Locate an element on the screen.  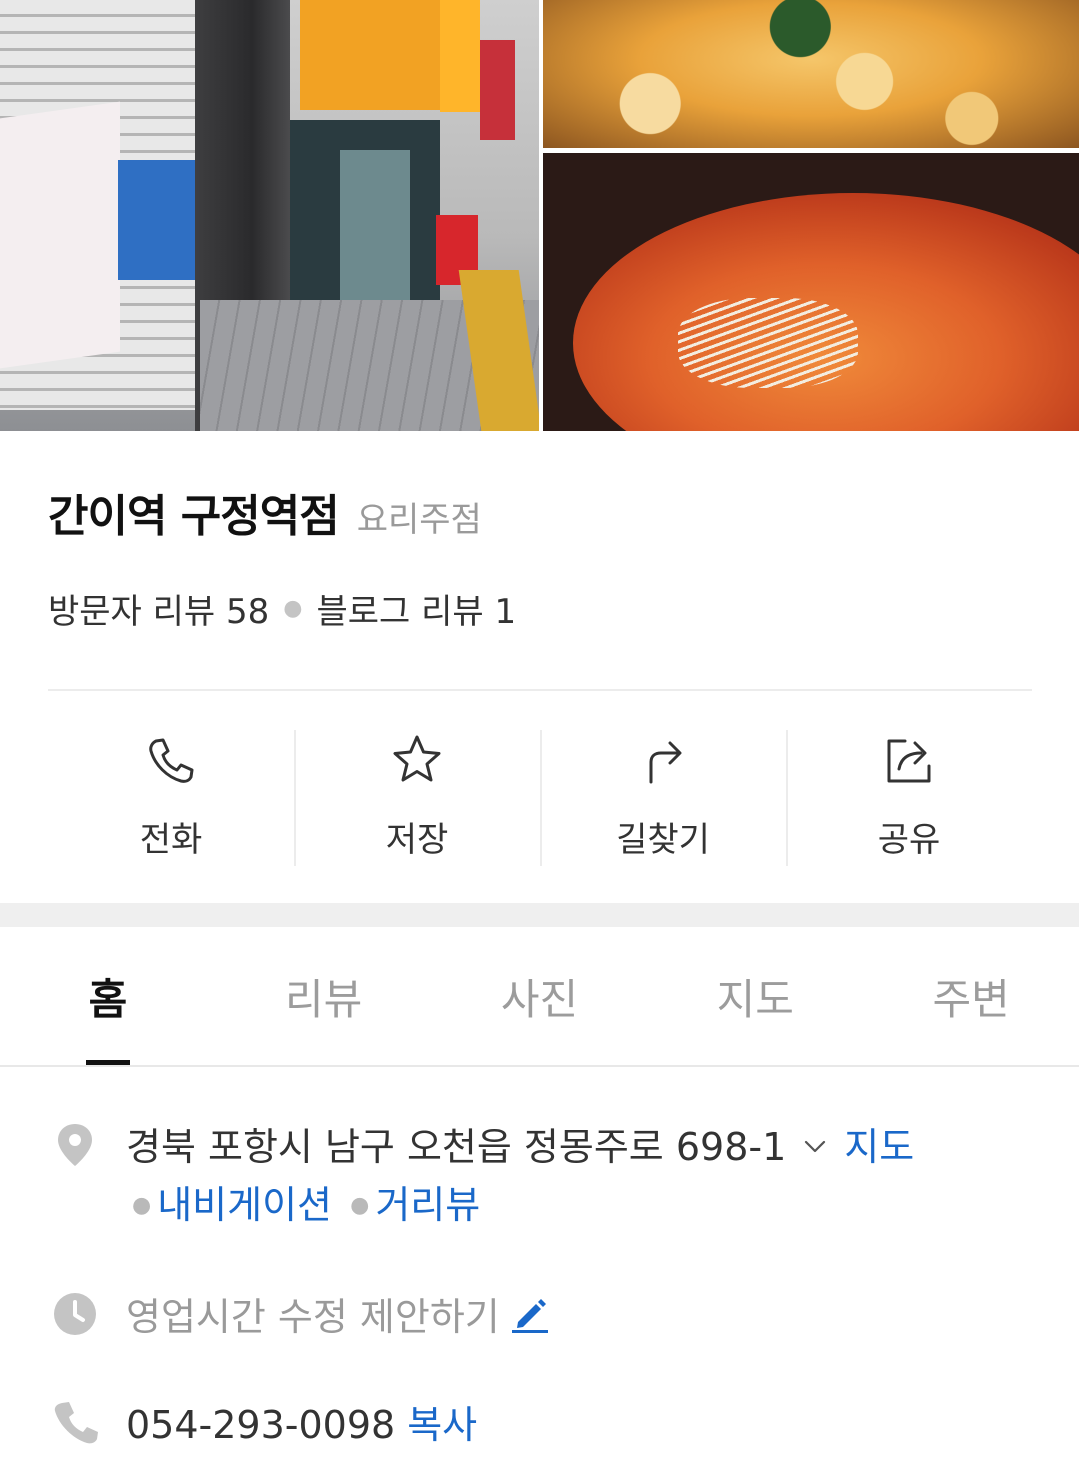
star-icon is located at coordinates (417, 758).